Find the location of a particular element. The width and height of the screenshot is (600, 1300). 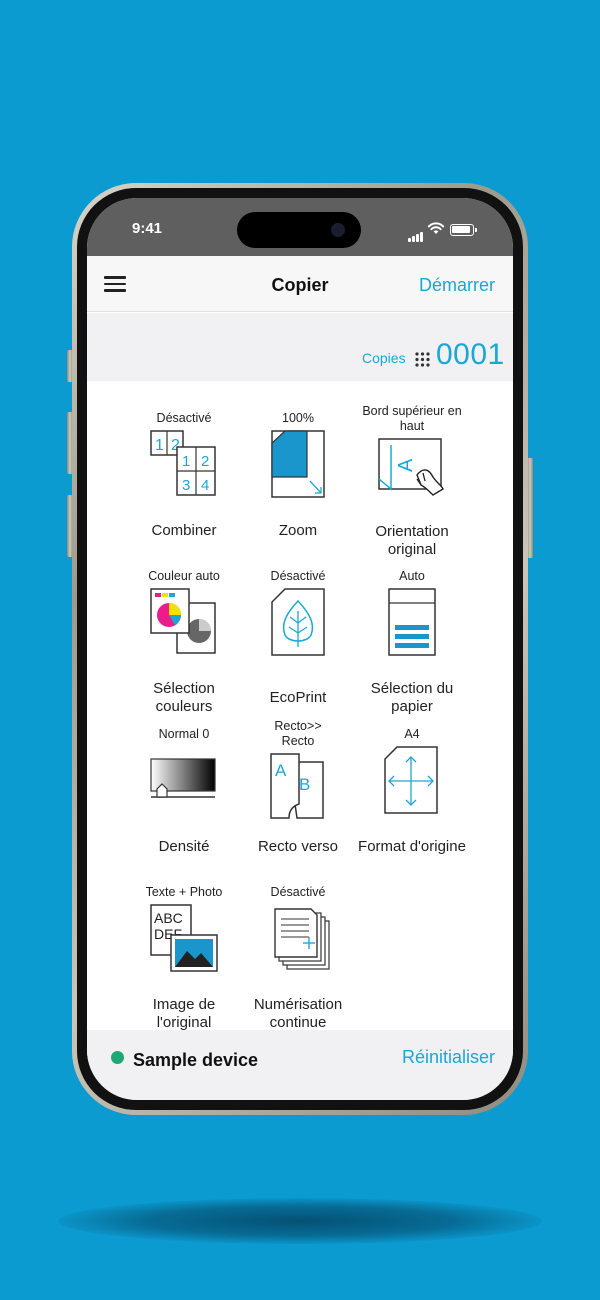

copies-count: 0001 is located at coordinates (470, 355).